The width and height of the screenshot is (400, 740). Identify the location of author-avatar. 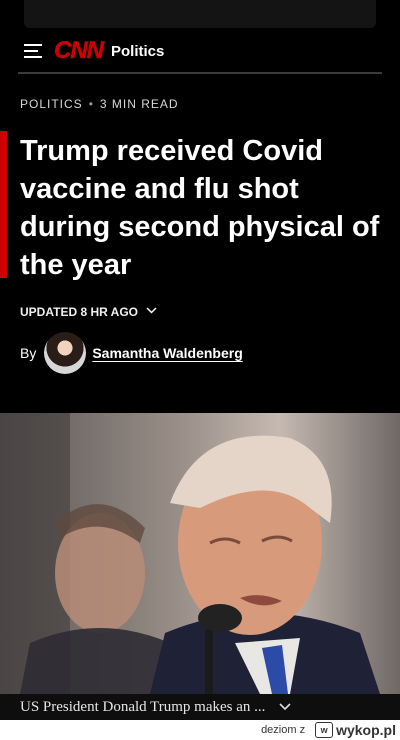
(65, 353).